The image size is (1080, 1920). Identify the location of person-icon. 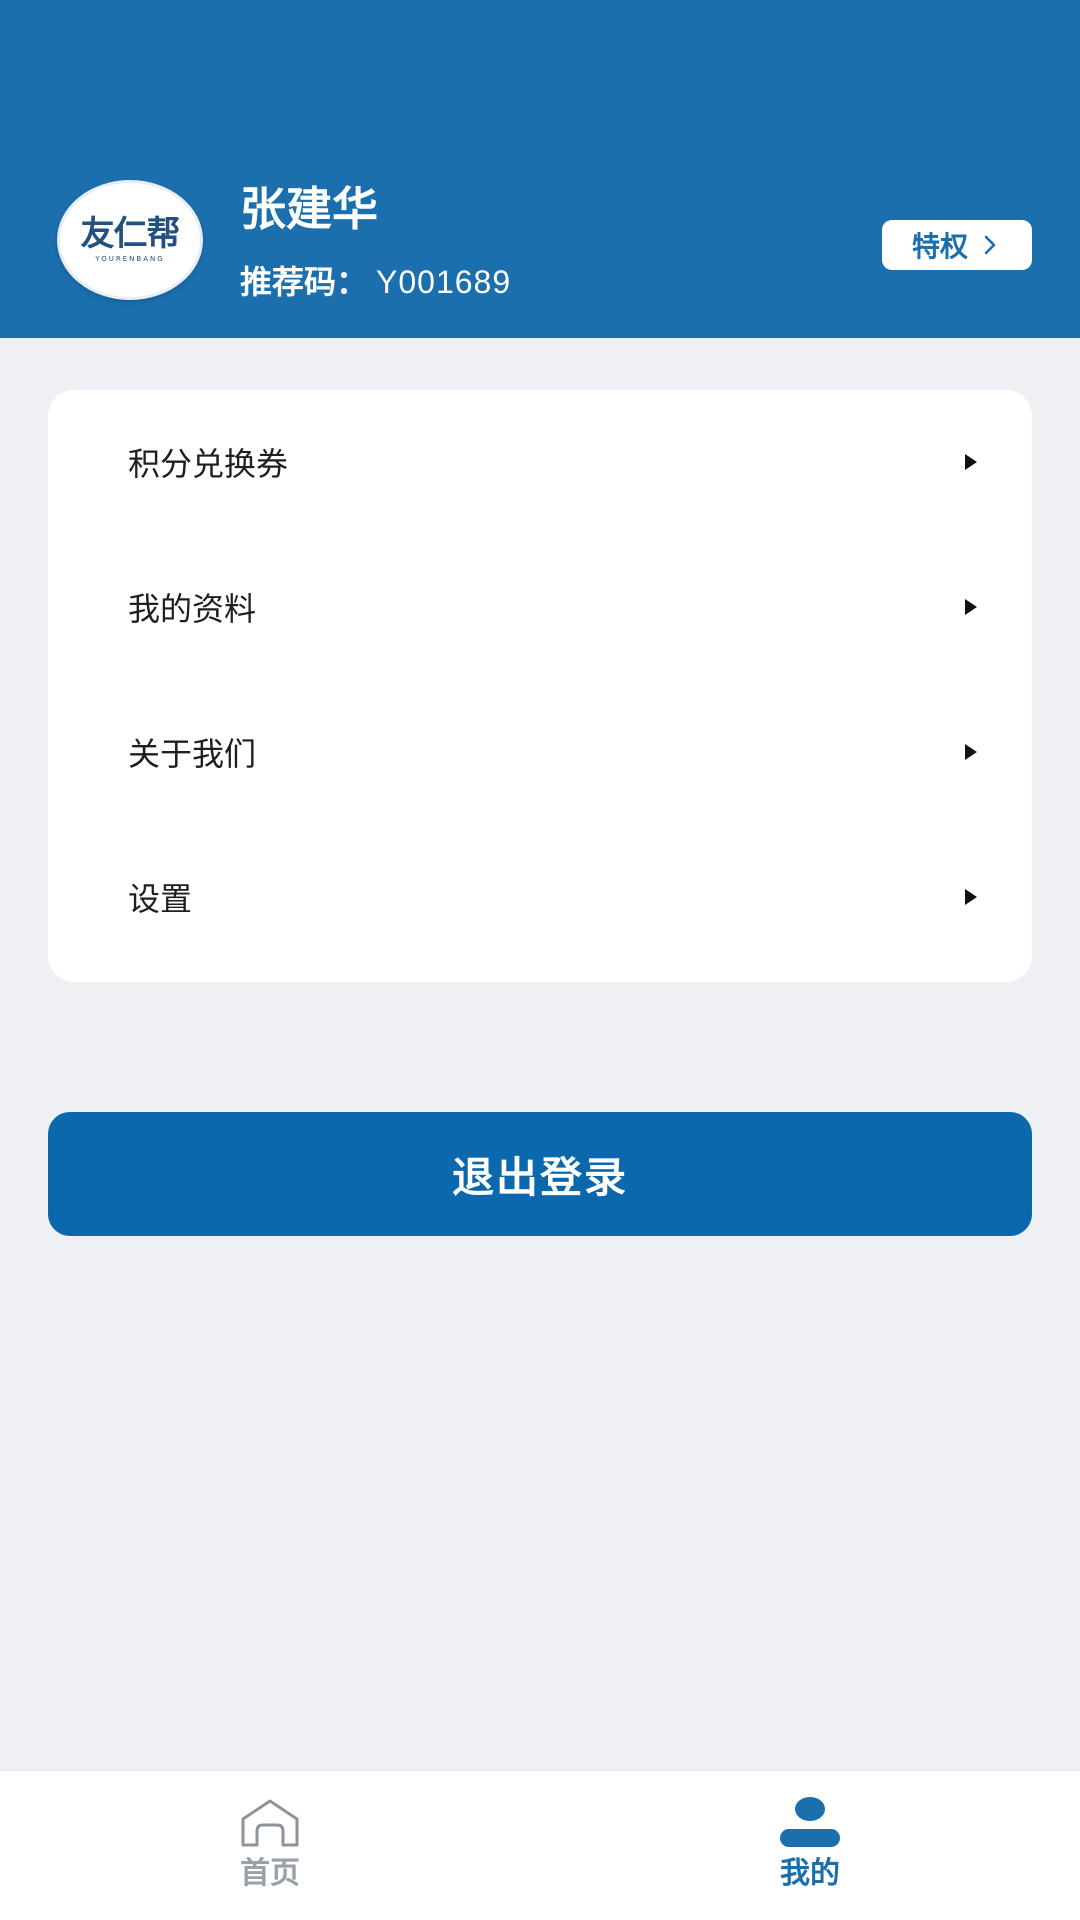
(810, 1822).